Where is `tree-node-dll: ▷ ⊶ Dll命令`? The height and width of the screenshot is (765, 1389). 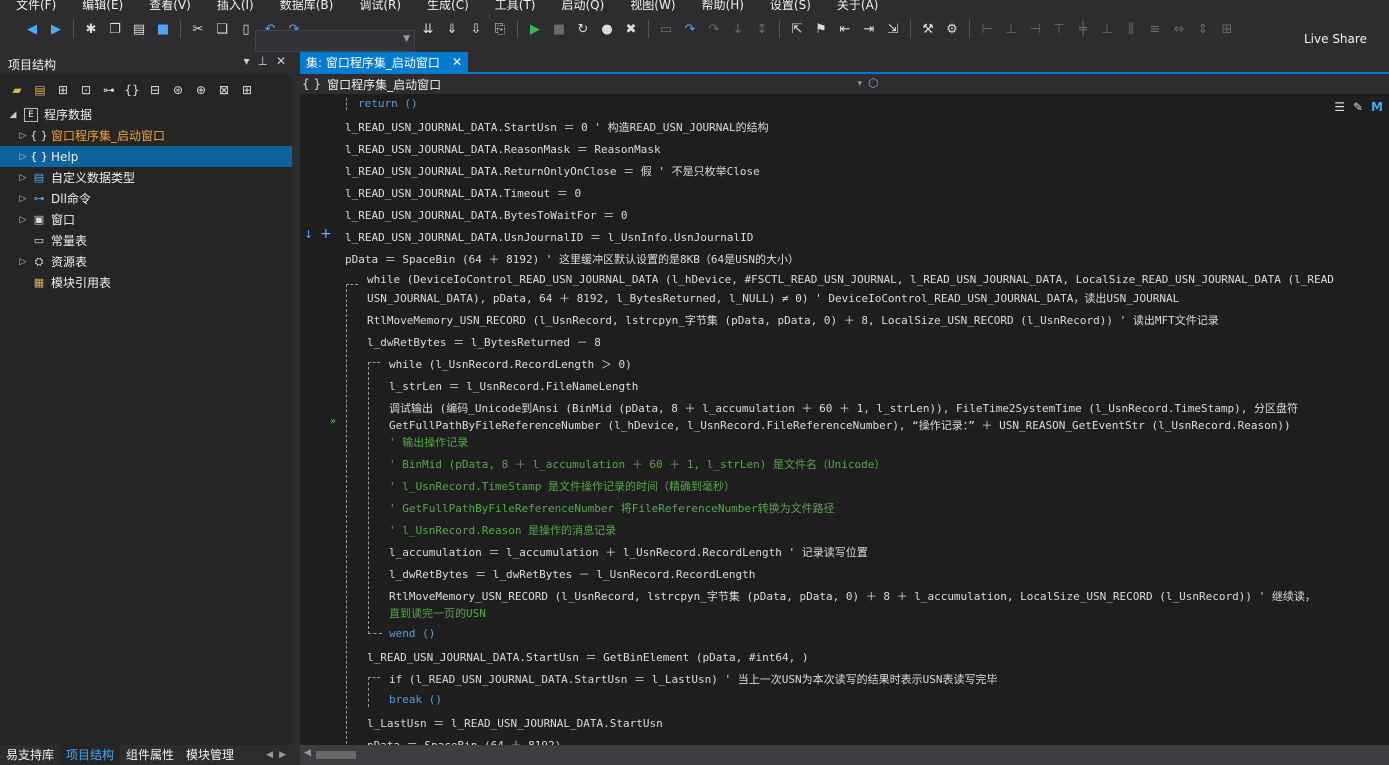
tree-node-dll: ▷ ⊶ Dll命令 is located at coordinates (154, 198).